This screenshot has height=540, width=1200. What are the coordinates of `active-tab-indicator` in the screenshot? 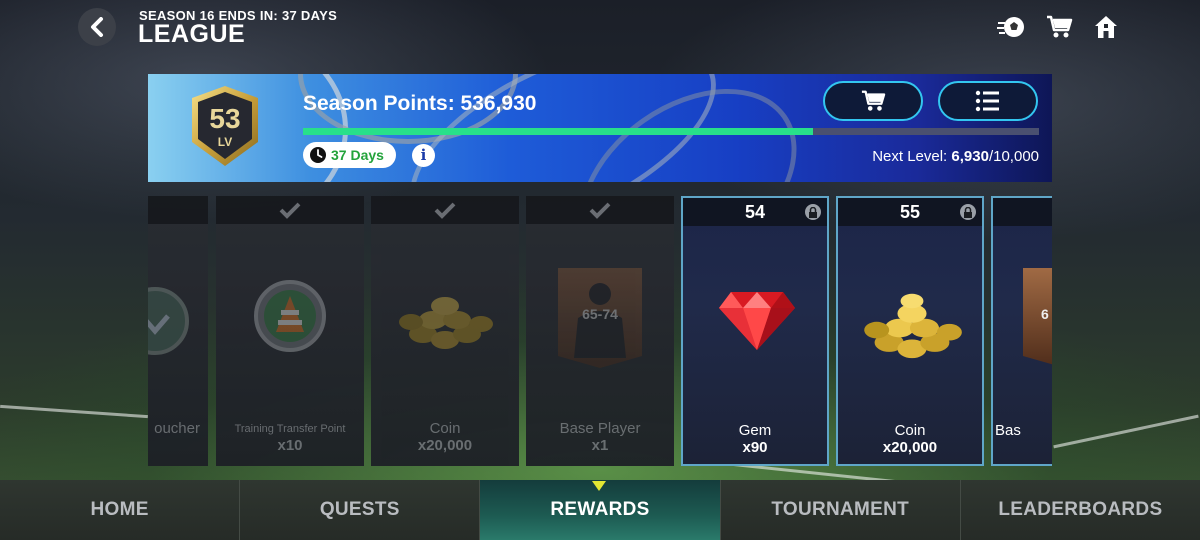 It's located at (599, 486).